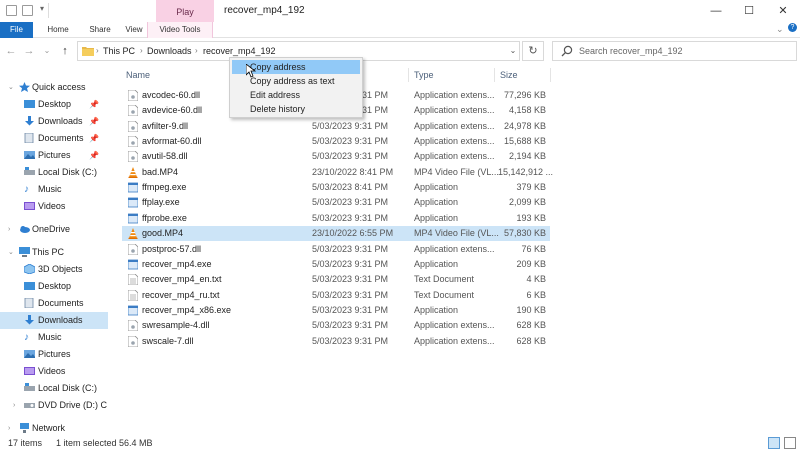  I want to click on tab-home: Home, so click(58, 30).